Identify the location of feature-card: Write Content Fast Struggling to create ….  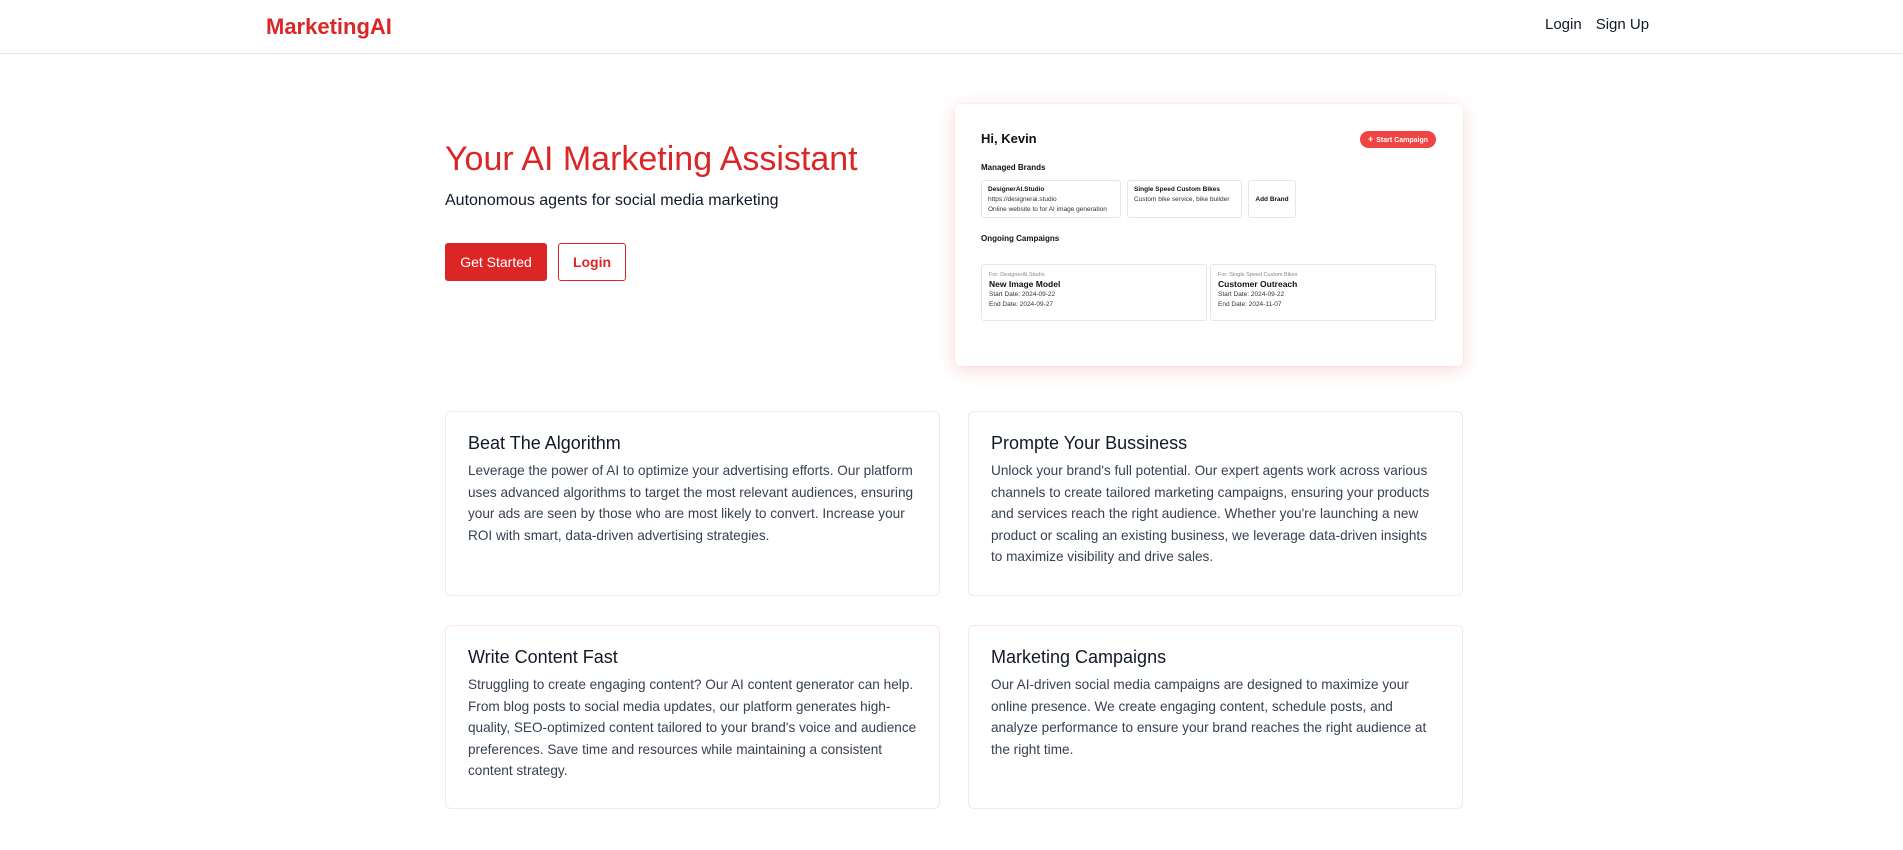
(692, 717).